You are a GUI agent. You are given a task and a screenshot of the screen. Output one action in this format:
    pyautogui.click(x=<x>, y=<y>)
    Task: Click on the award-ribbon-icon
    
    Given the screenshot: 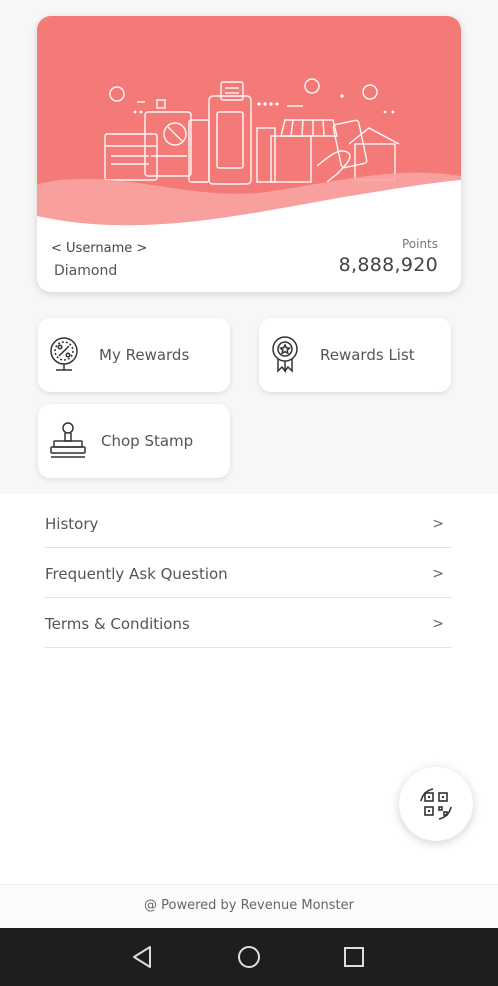 What is the action you would take?
    pyautogui.click(x=285, y=355)
    